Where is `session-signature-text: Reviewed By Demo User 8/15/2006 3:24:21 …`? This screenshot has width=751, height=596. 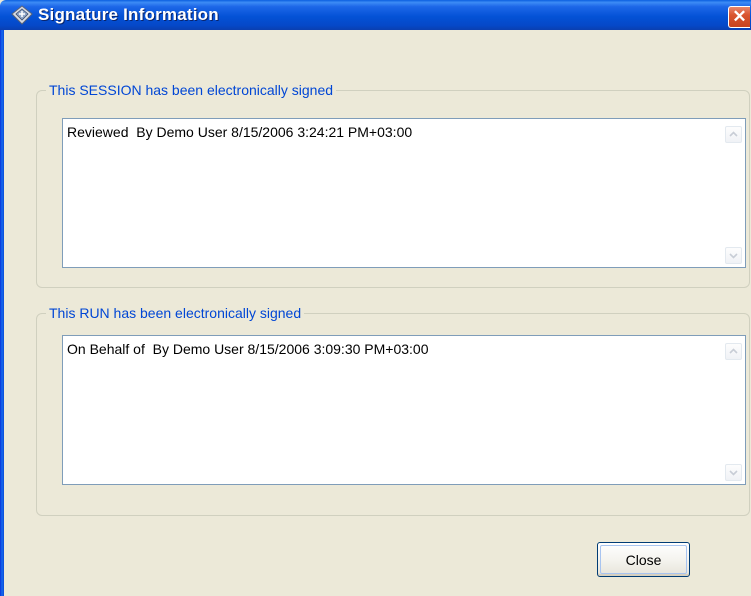 session-signature-text: Reviewed By Demo User 8/15/2006 3:24:21 … is located at coordinates (240, 132).